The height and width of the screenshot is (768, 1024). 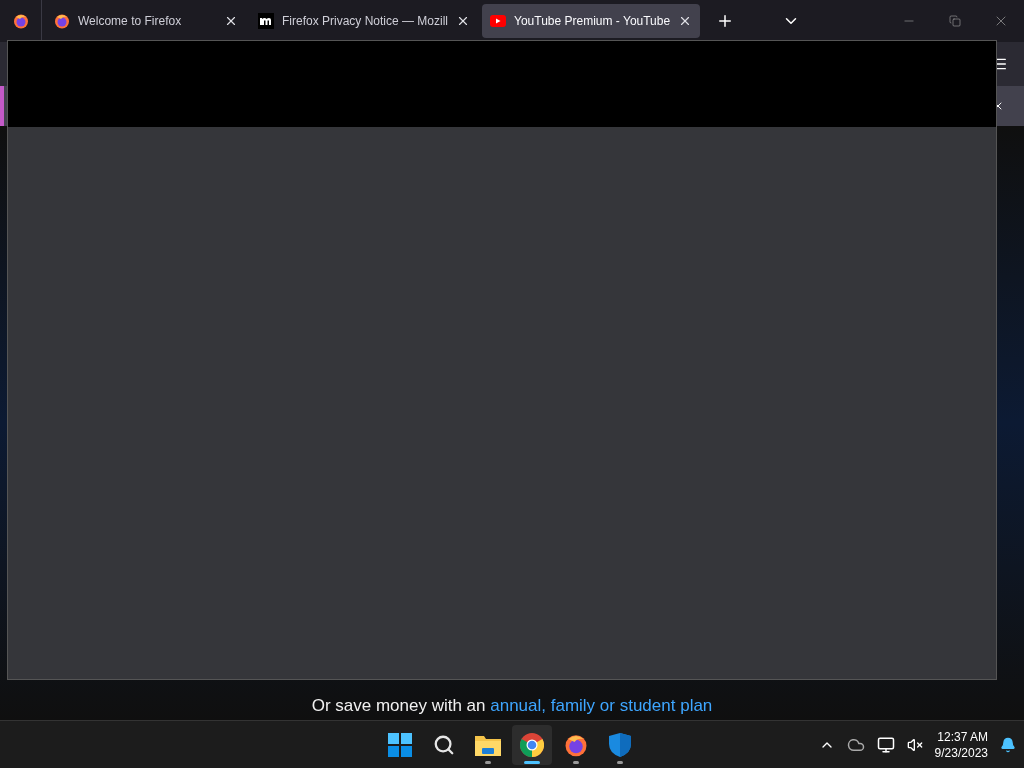 I want to click on tab-title: Welcome to Firefox, so click(x=130, y=21).